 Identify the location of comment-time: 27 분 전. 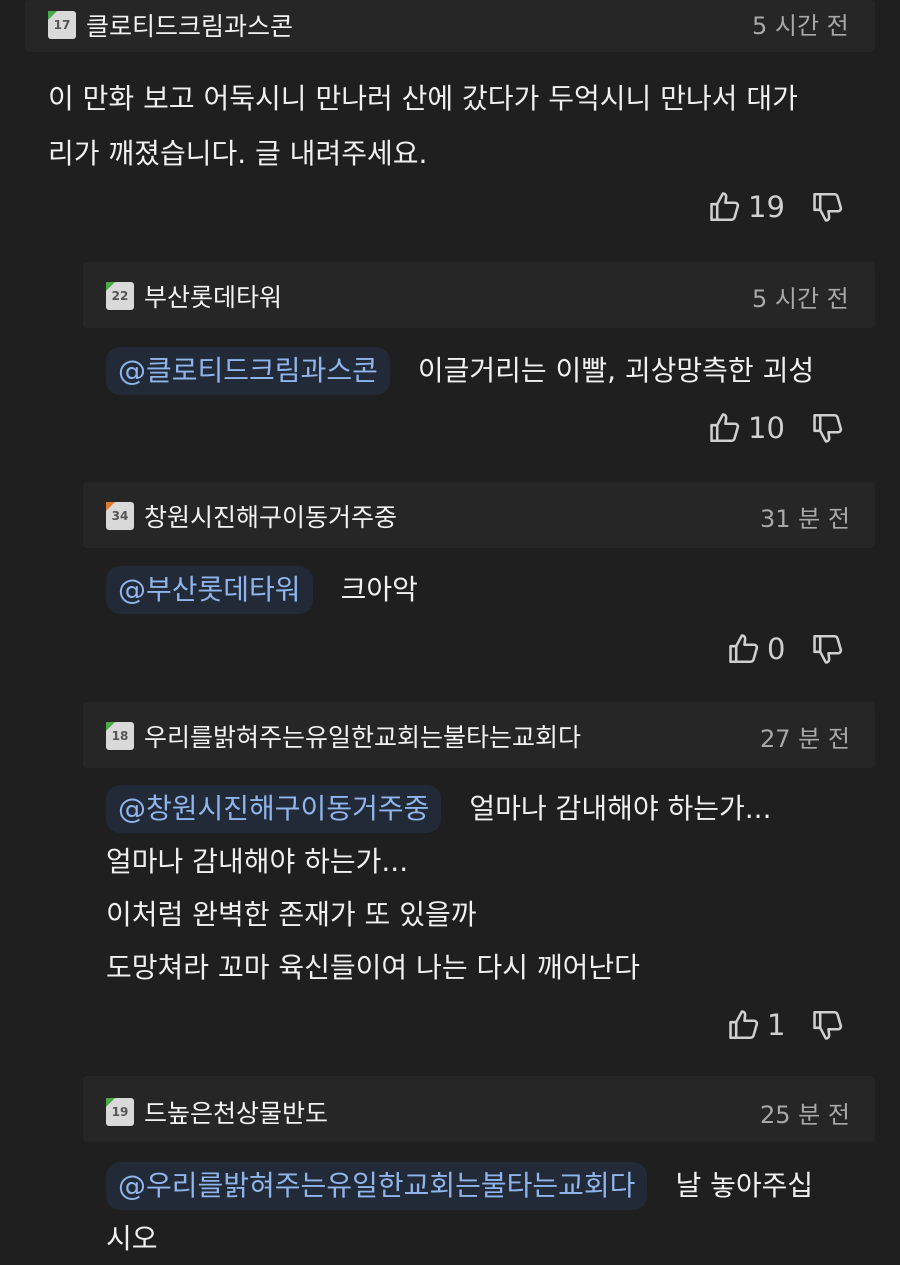
(805, 739).